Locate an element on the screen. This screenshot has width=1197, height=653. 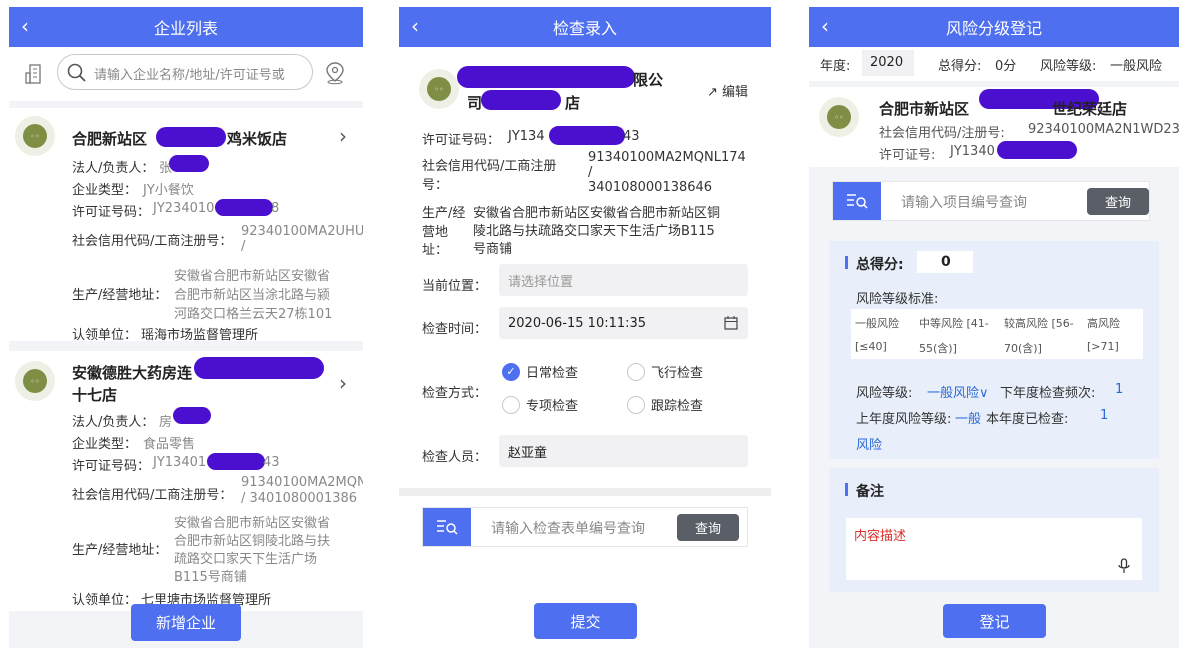
method-option-tracking: 跟踪检查 is located at coordinates (665, 404).